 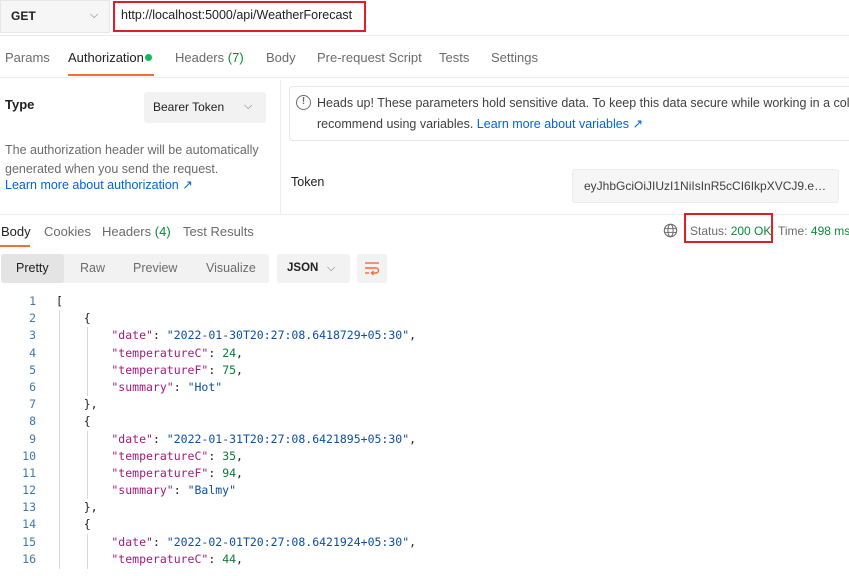 What do you see at coordinates (149, 352) in the screenshot?
I see `code-text: "temperatureC": 24,` at bounding box center [149, 352].